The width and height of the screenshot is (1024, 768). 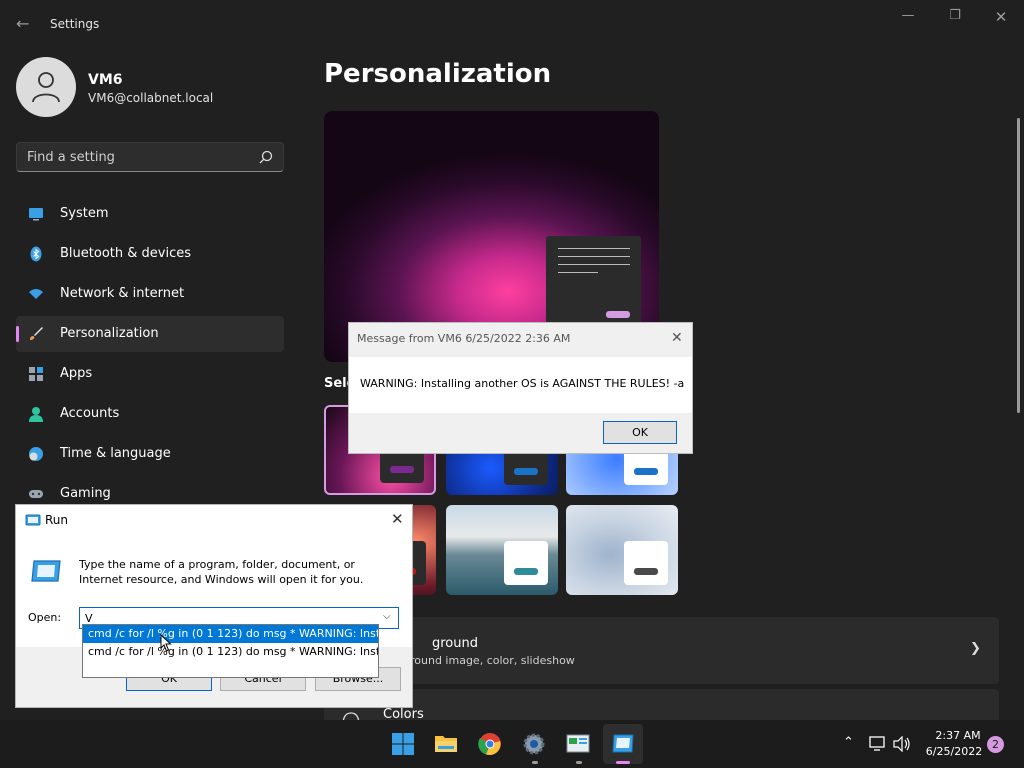 What do you see at coordinates (490, 744) in the screenshot?
I see `chrome-icon` at bounding box center [490, 744].